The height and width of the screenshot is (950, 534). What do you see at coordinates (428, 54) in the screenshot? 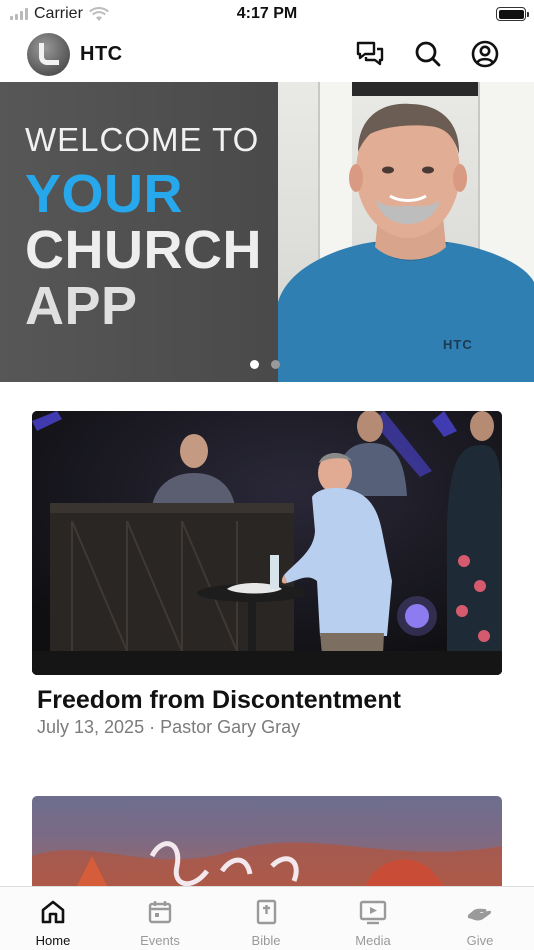
I see `search-icon` at bounding box center [428, 54].